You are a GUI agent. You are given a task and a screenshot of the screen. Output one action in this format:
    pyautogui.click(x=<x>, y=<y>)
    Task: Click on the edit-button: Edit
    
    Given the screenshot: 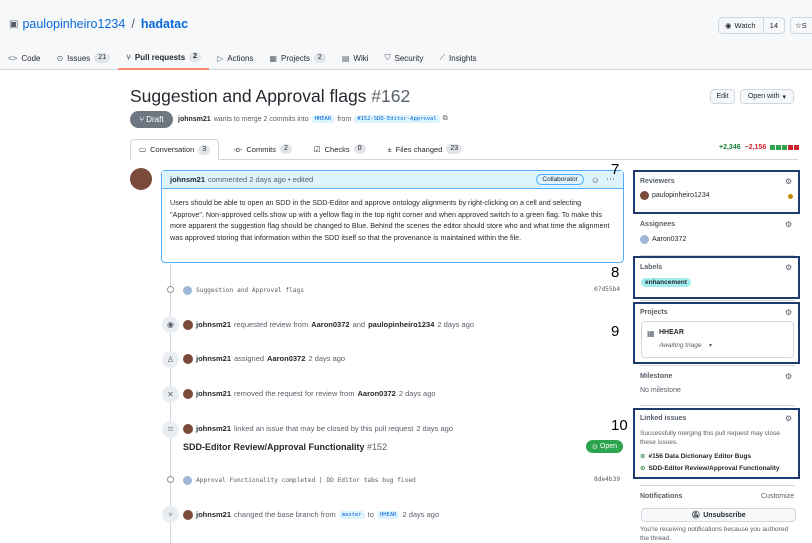 What is the action you would take?
    pyautogui.click(x=722, y=96)
    